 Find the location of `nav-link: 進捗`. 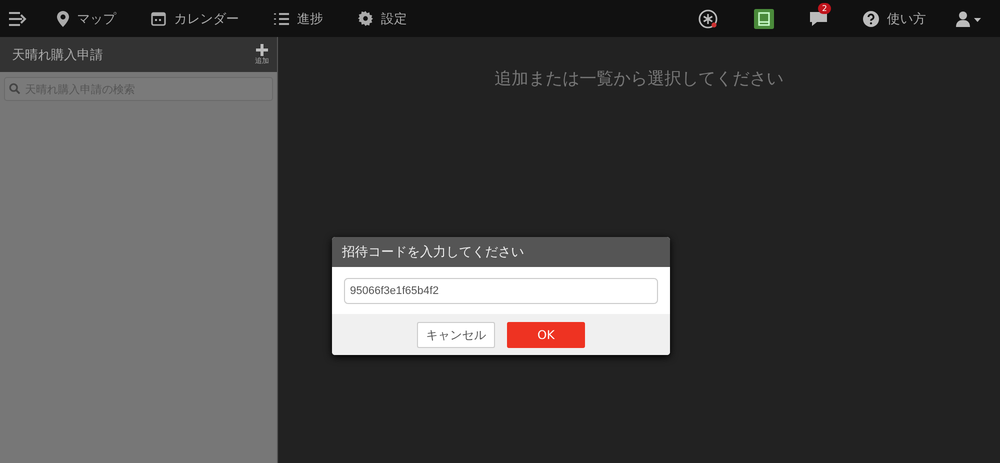

nav-link: 進捗 is located at coordinates (298, 19).